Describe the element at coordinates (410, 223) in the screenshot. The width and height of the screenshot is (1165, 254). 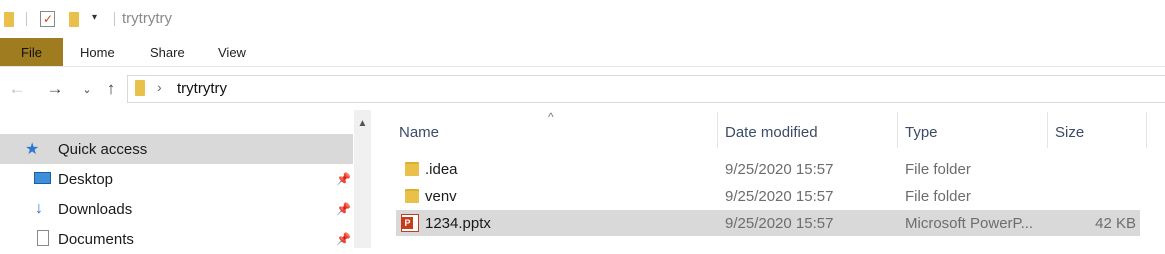
I see `powerpoint-file-icon: P` at that location.